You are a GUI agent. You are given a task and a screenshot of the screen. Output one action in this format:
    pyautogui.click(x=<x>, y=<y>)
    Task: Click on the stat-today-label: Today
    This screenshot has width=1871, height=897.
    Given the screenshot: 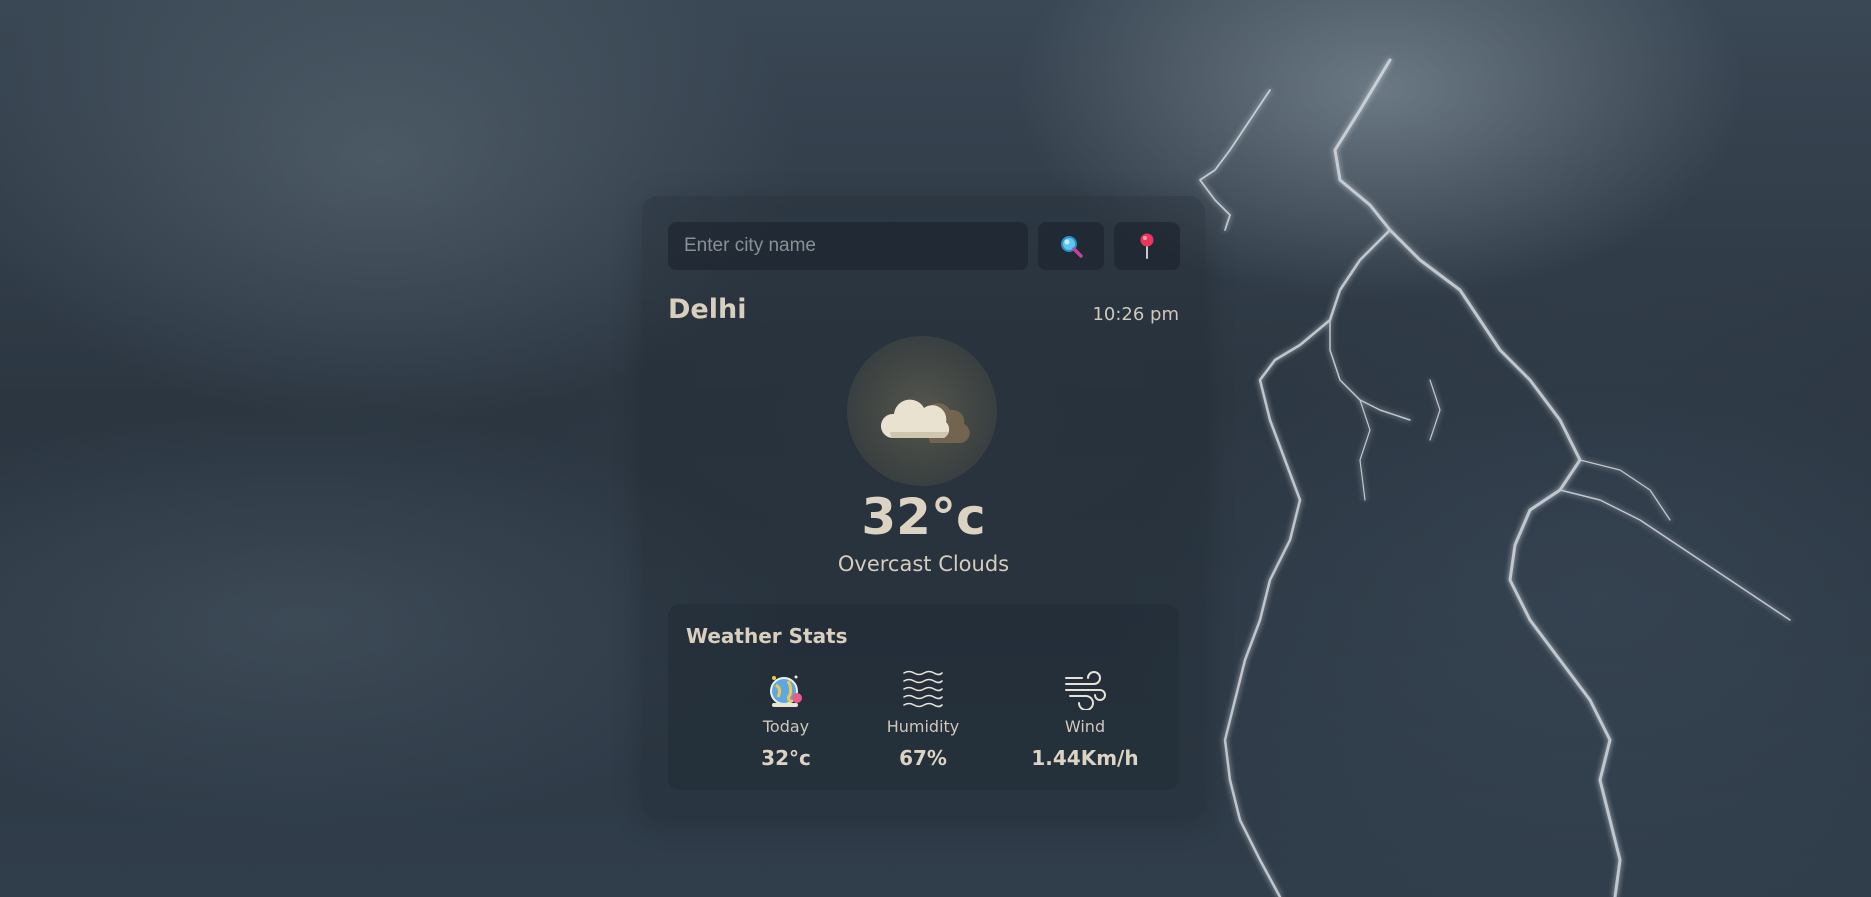 What is the action you would take?
    pyautogui.click(x=786, y=726)
    